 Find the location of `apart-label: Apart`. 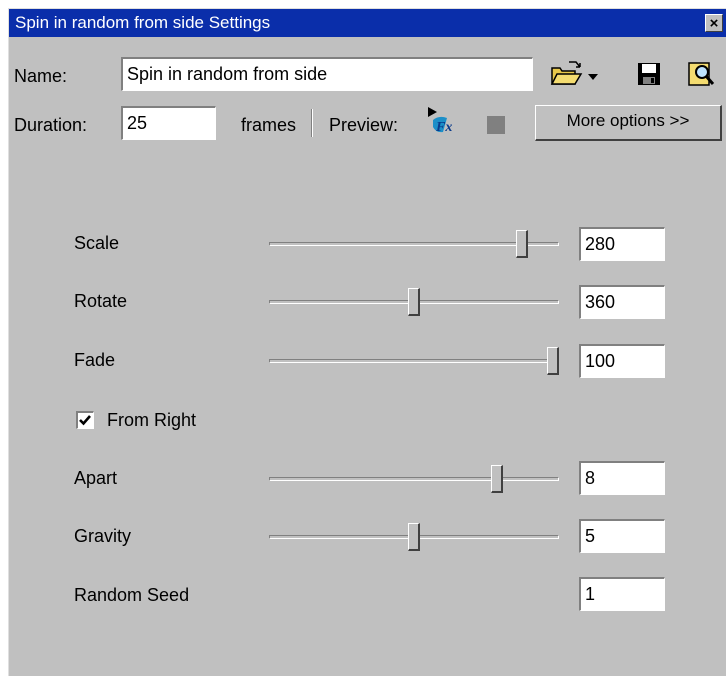

apart-label: Apart is located at coordinates (96, 478).